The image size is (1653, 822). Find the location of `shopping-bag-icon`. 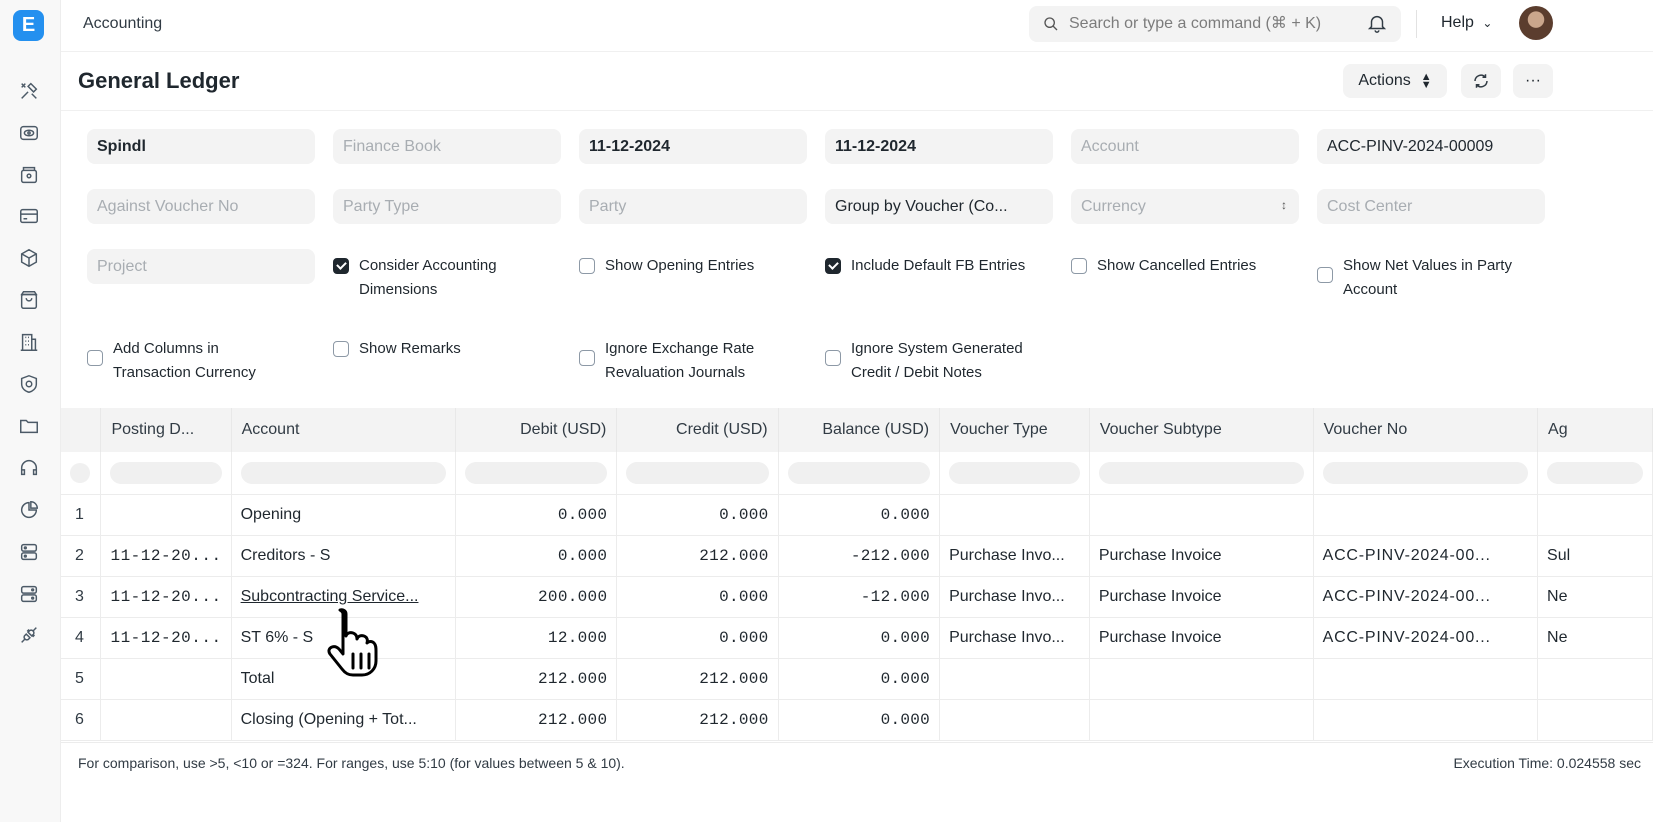

shopping-bag-icon is located at coordinates (29, 300).